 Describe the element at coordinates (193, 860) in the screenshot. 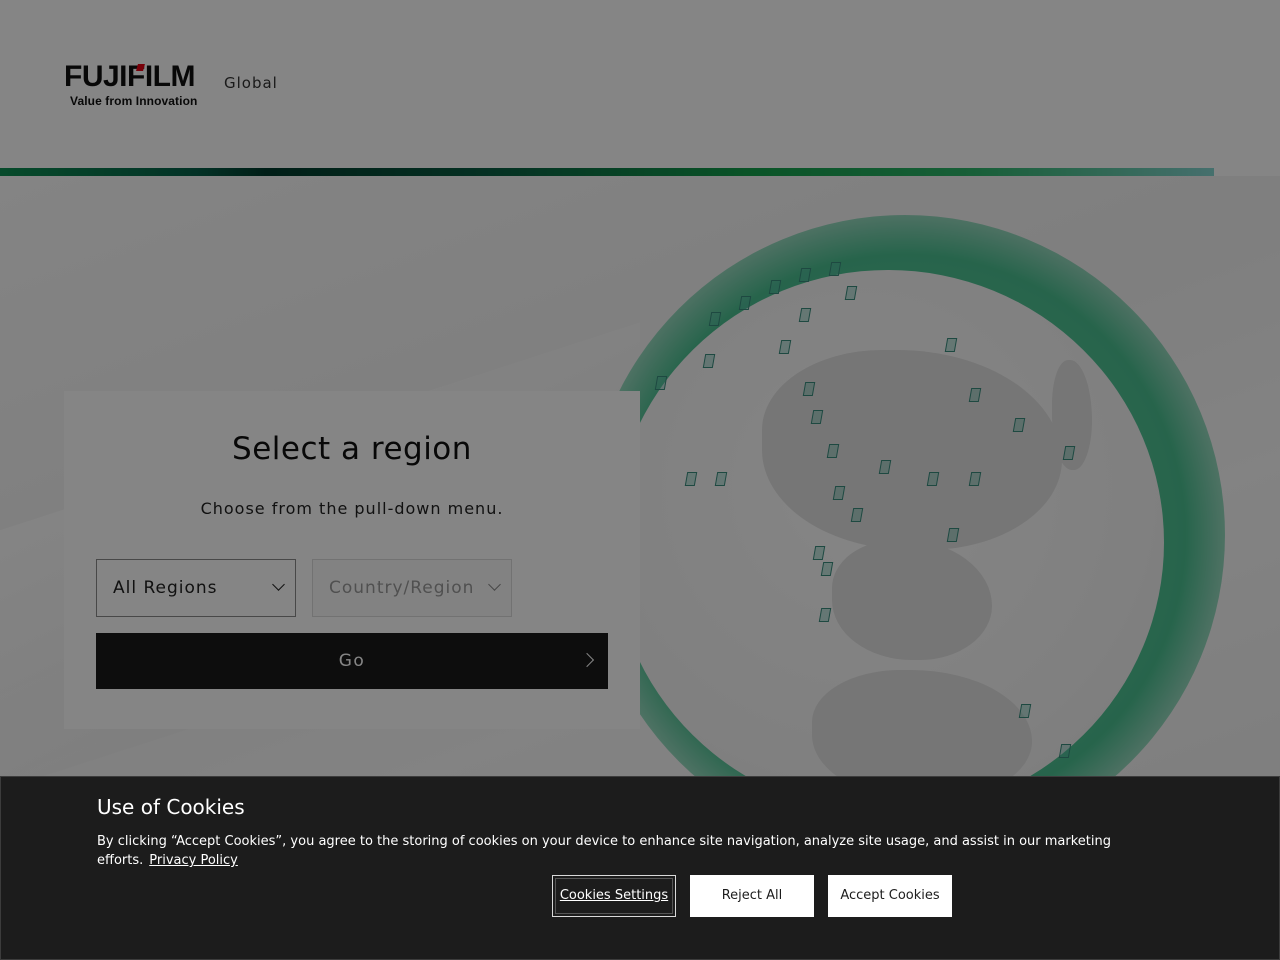

I see `privacy-policy-link: Privacy Policy` at that location.